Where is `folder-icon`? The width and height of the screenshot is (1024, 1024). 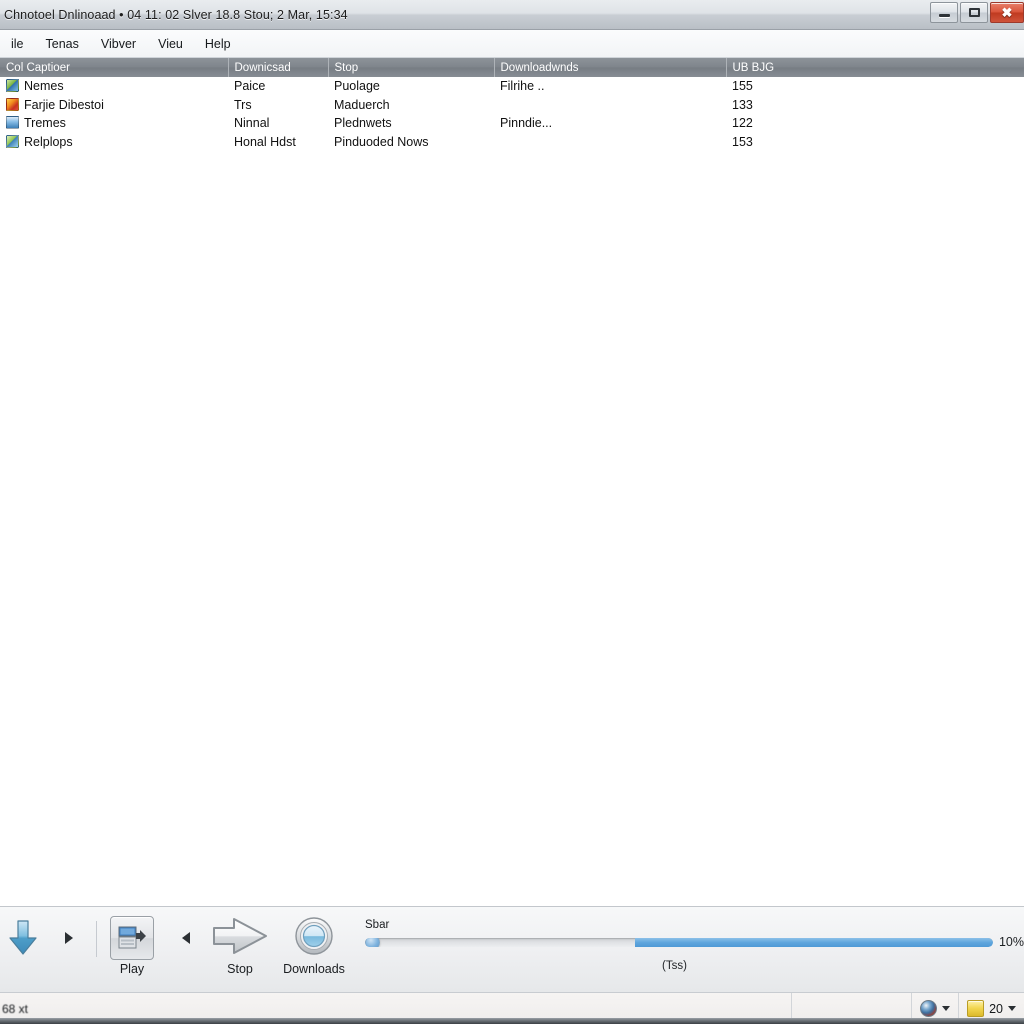
folder-icon is located at coordinates (976, 1008).